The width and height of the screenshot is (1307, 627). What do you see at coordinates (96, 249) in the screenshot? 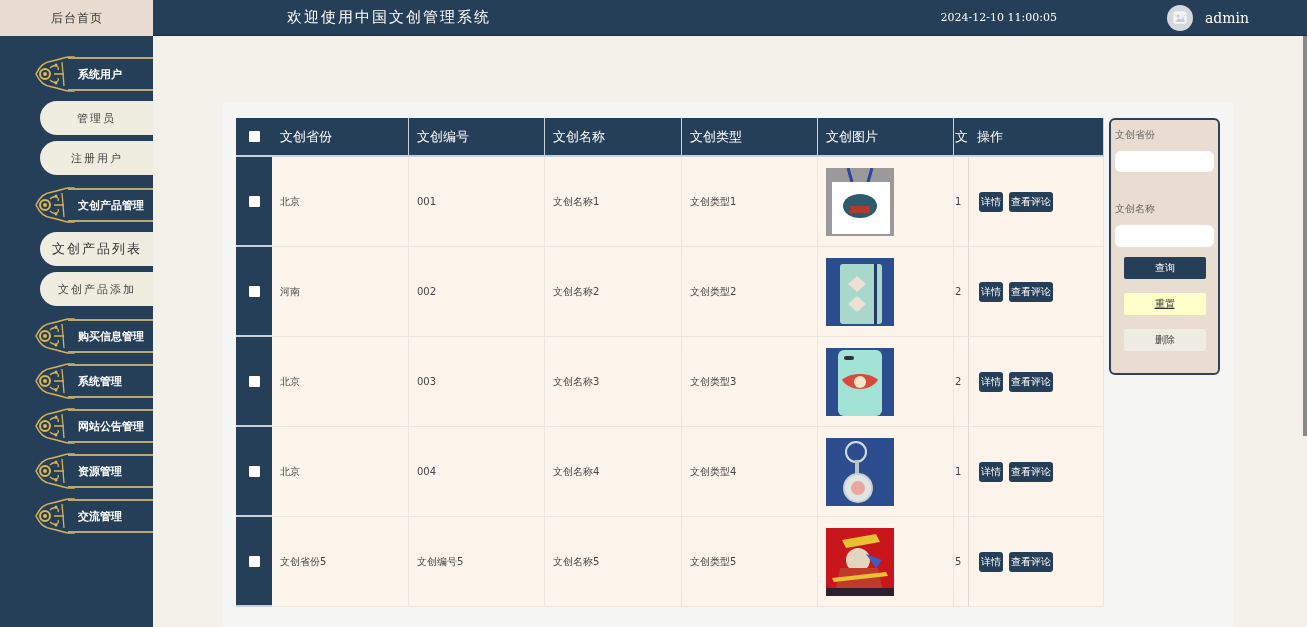
I see `menu-item: 文创产品列表` at bounding box center [96, 249].